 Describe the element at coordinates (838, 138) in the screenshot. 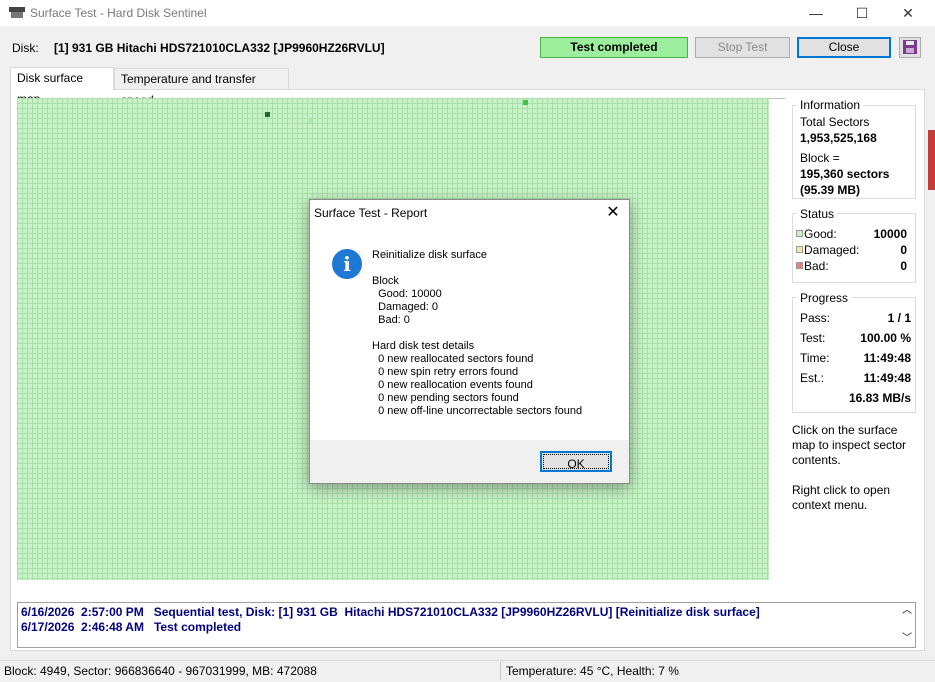

I see `total-sectors-value: 1,953,525,168` at that location.